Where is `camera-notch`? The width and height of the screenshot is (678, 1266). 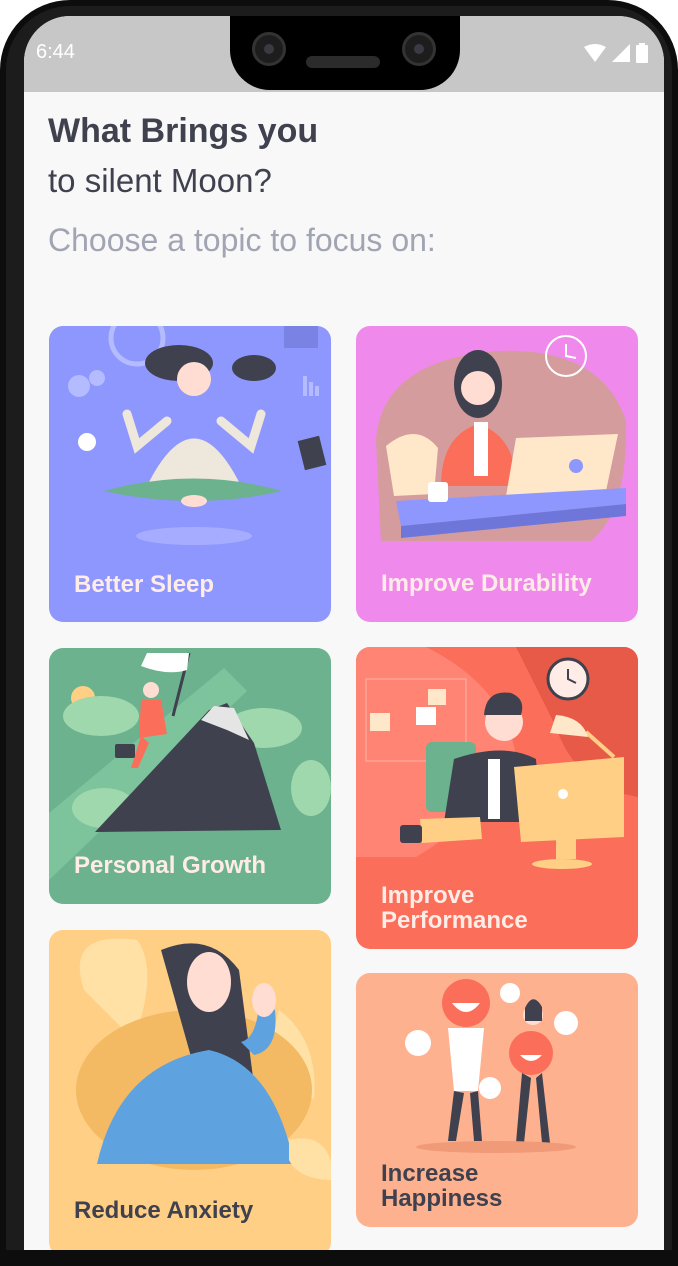 camera-notch is located at coordinates (345, 53).